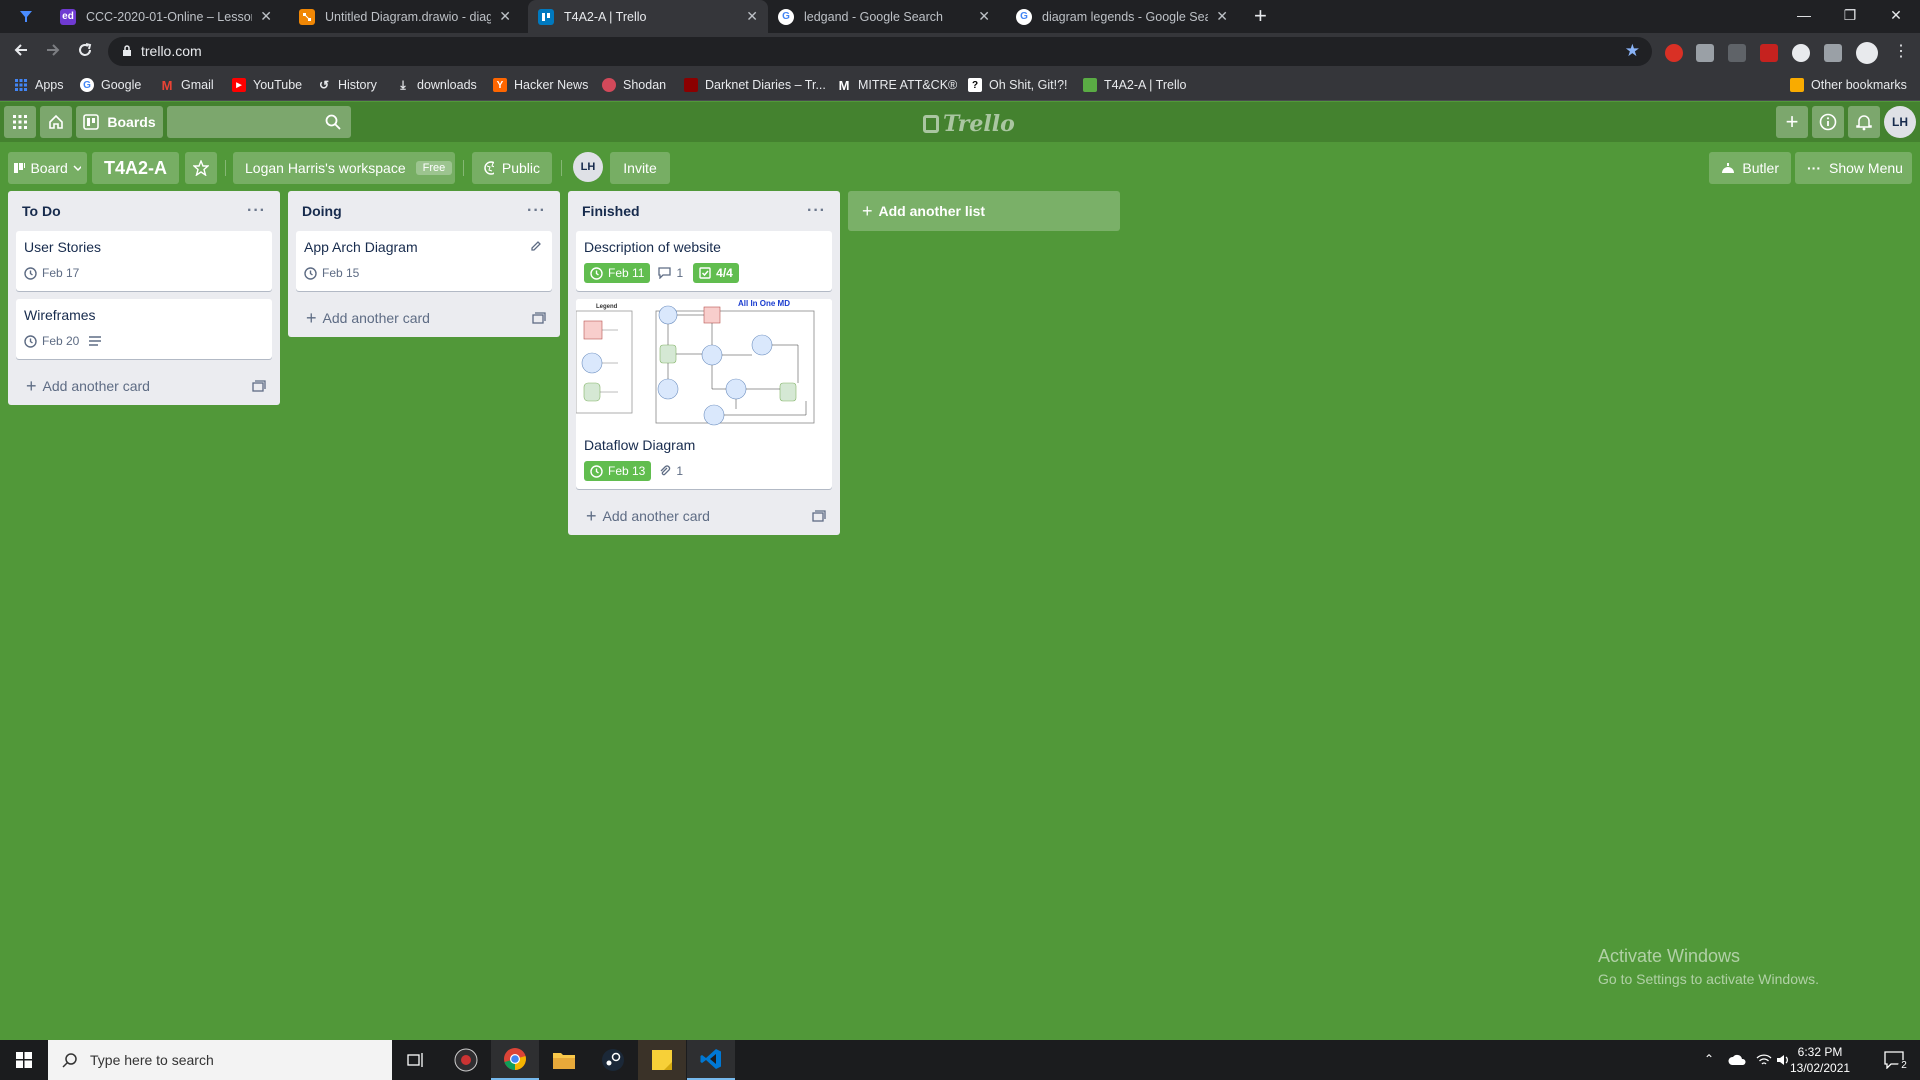 The image size is (1920, 1080). What do you see at coordinates (1260, 16) in the screenshot?
I see `new-tab-button: +` at bounding box center [1260, 16].